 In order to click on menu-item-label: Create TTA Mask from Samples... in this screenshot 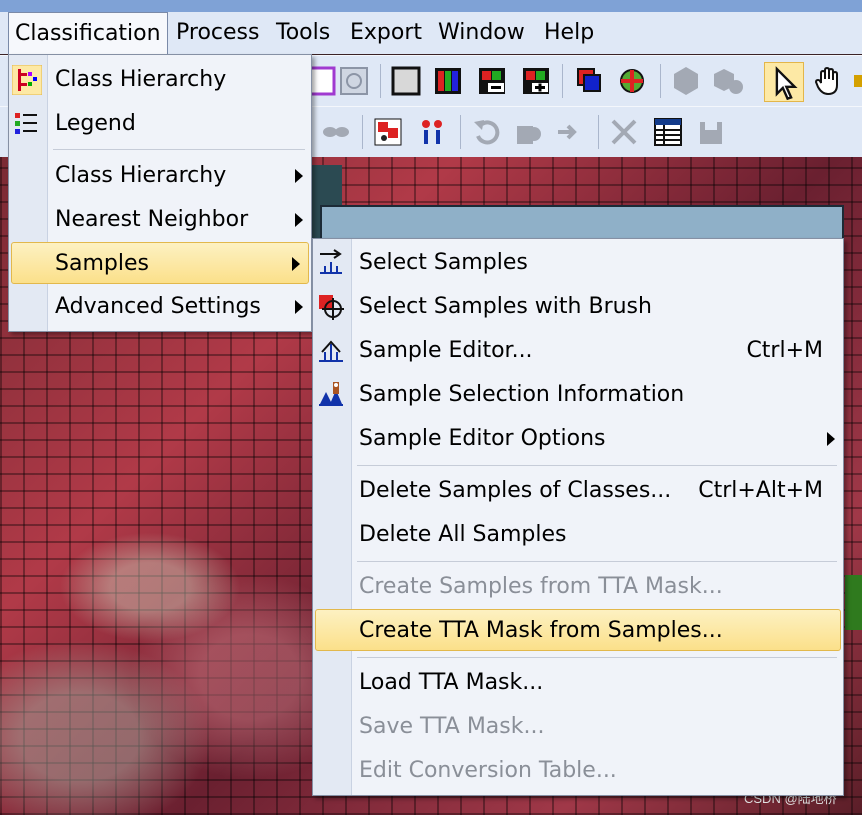, I will do `click(541, 630)`.